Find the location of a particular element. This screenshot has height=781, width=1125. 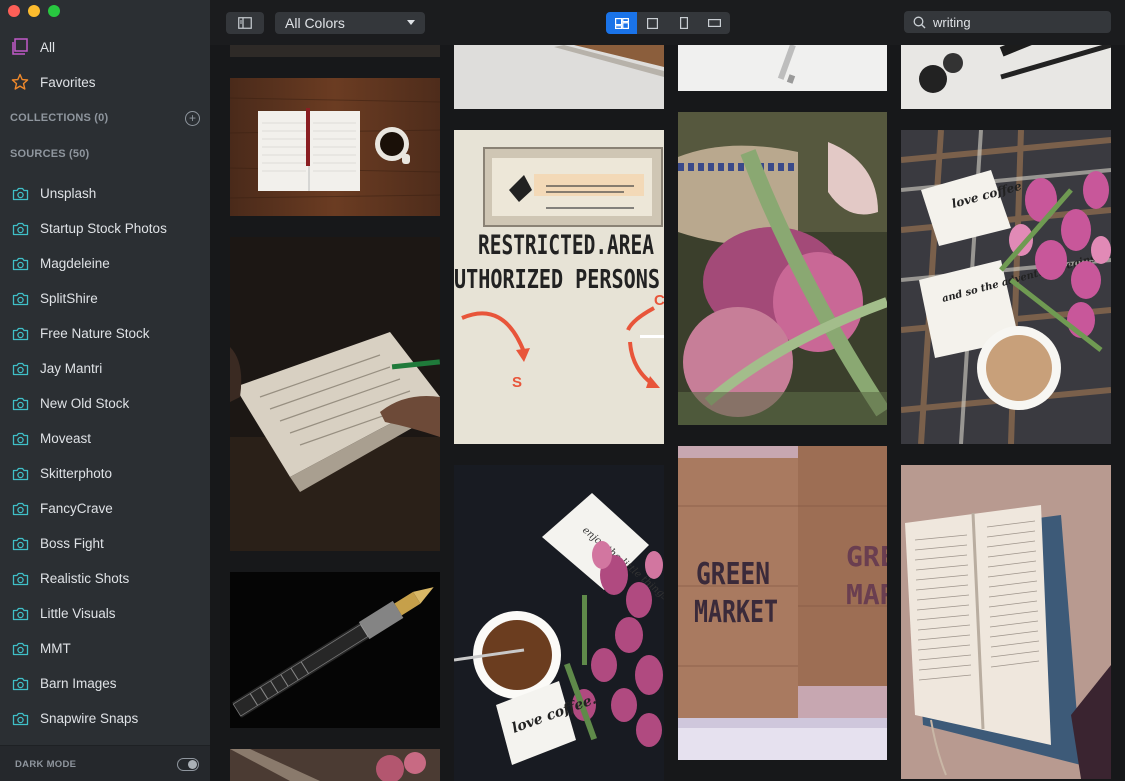

sidebar-source-item: Startup Stock Photos is located at coordinates (105, 228).